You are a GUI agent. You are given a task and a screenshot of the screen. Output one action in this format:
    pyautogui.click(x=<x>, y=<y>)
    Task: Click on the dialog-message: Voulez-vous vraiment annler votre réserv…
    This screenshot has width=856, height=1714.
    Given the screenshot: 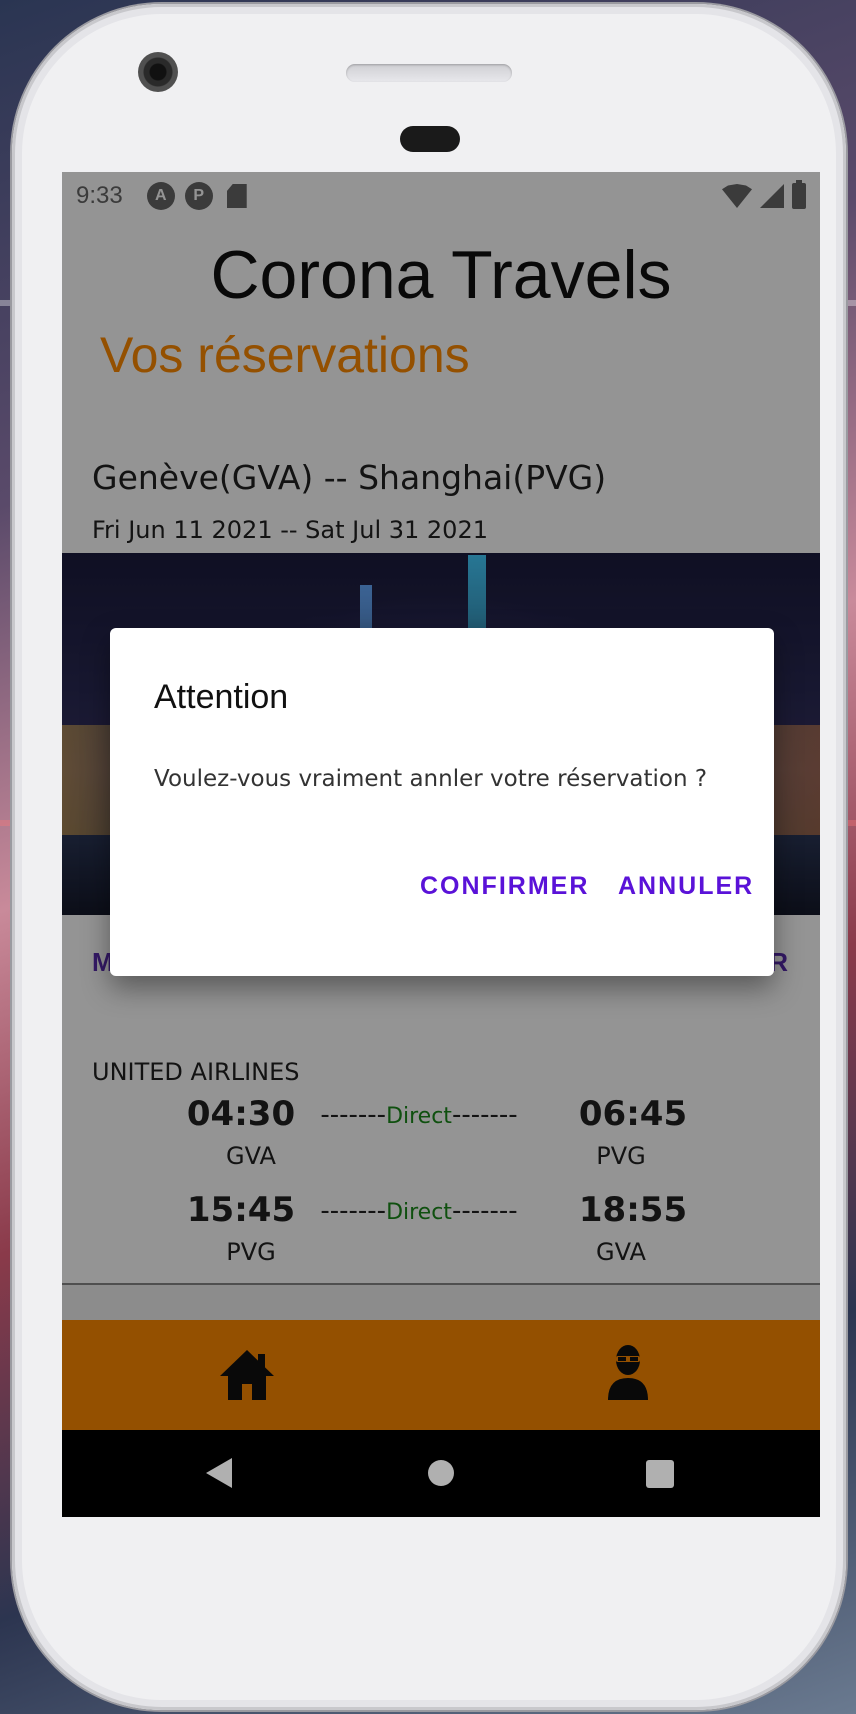 What is the action you would take?
    pyautogui.click(x=431, y=779)
    